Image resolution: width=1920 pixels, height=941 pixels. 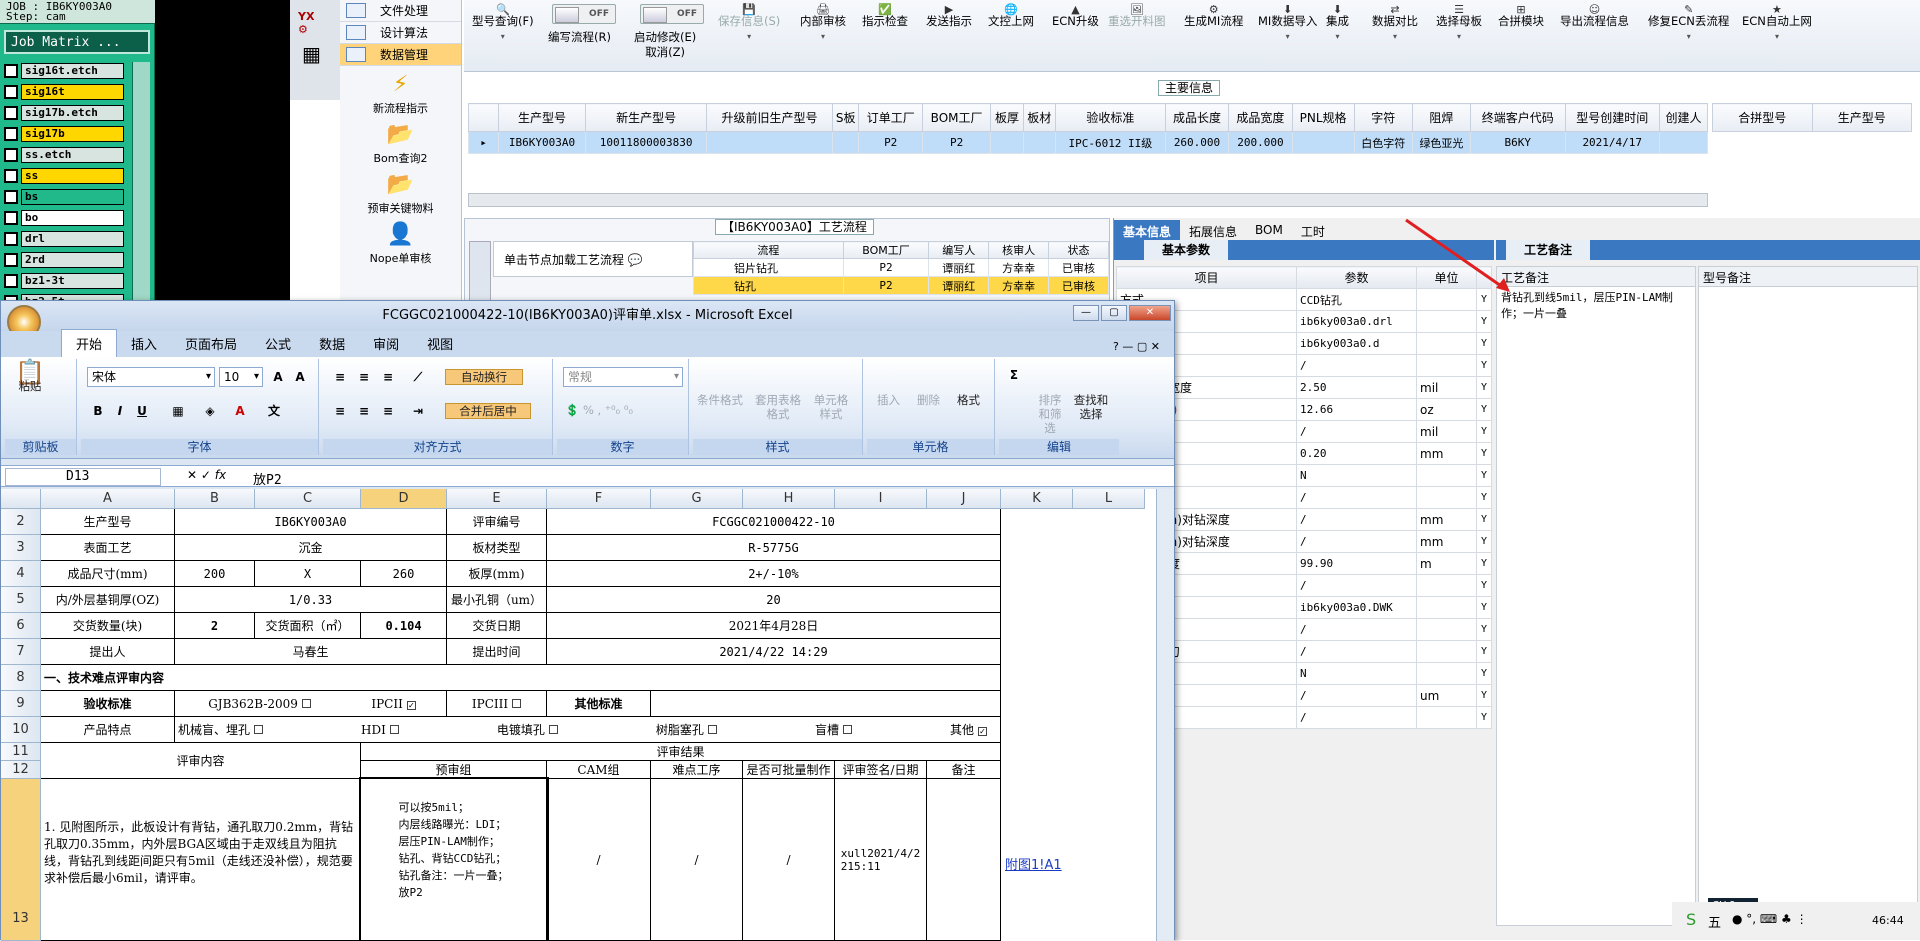 What do you see at coordinates (1114, 313) in the screenshot?
I see `maximize-button: ▢` at bounding box center [1114, 313].